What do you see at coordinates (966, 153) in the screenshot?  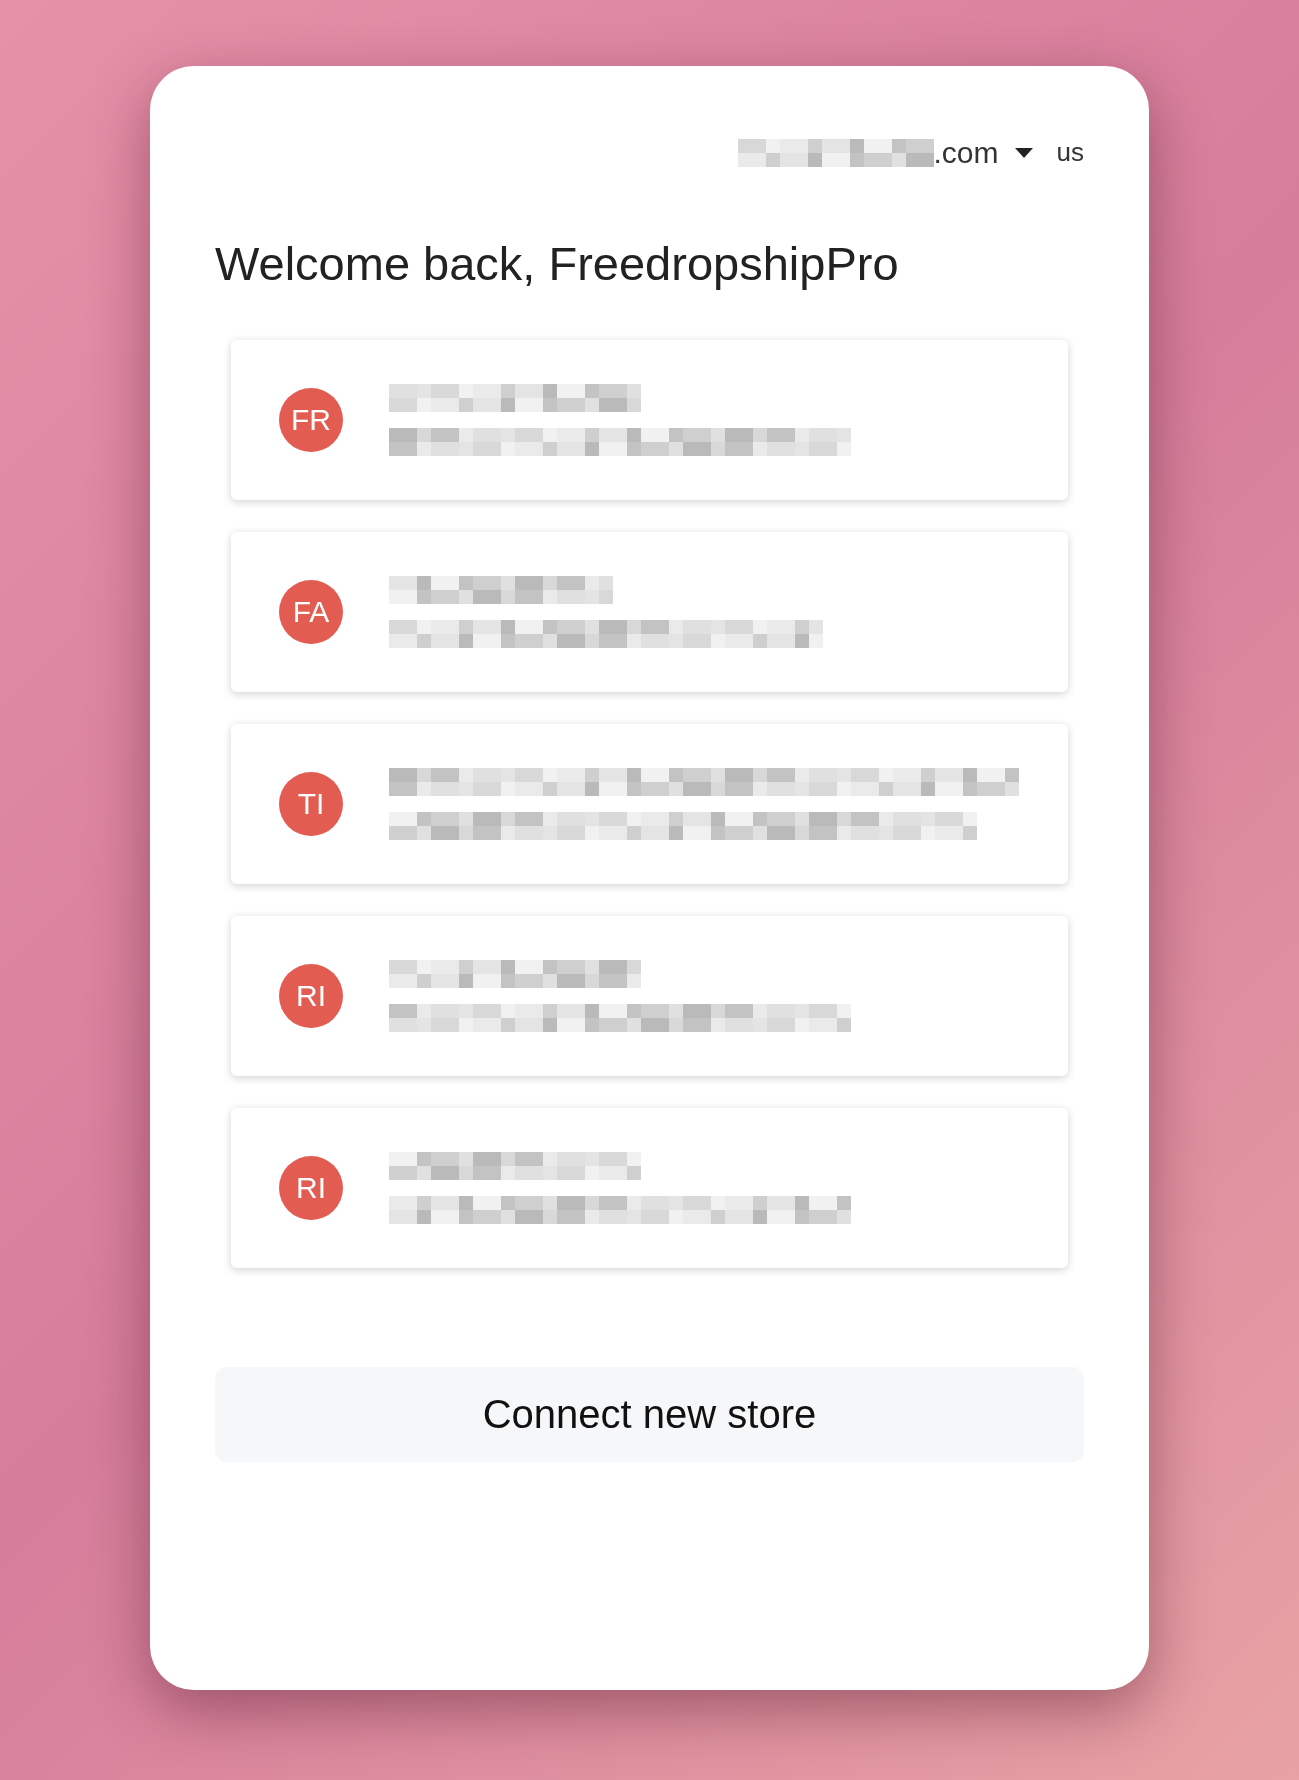 I see `email-domain: .com` at bounding box center [966, 153].